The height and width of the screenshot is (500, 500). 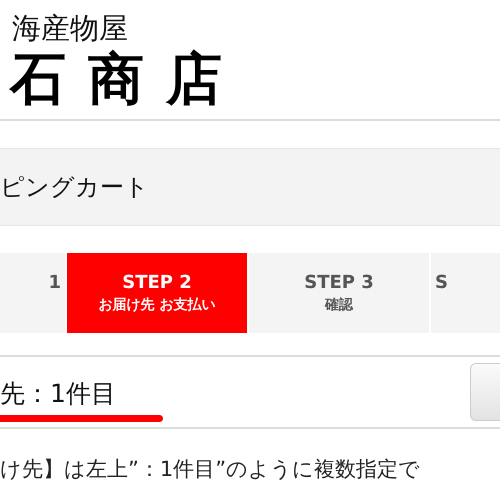 I want to click on shop-logo: 石商店, so click(x=126, y=79).